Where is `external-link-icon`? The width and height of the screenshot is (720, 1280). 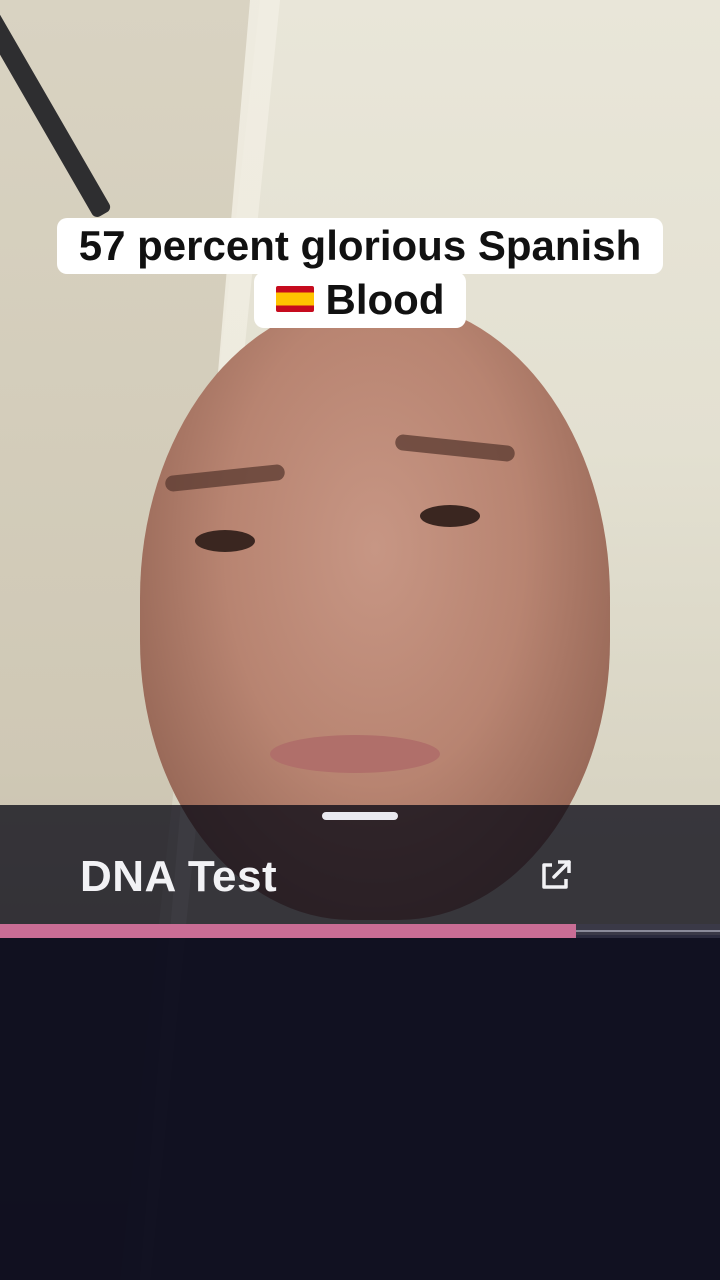
external-link-icon is located at coordinates (556, 875).